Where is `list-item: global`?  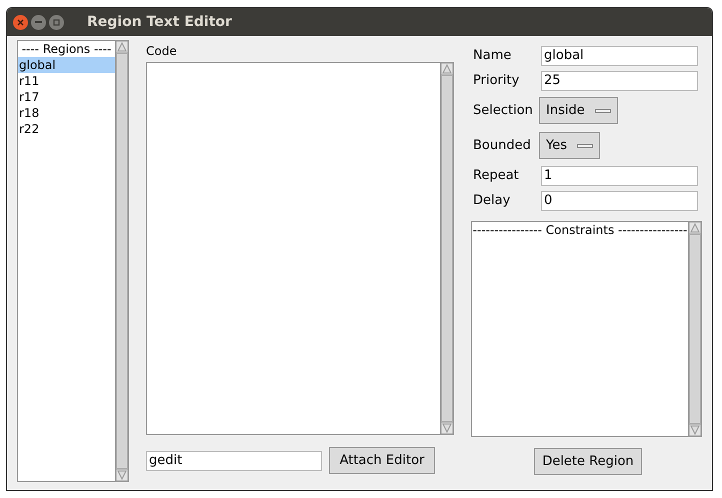
list-item: global is located at coordinates (66, 65).